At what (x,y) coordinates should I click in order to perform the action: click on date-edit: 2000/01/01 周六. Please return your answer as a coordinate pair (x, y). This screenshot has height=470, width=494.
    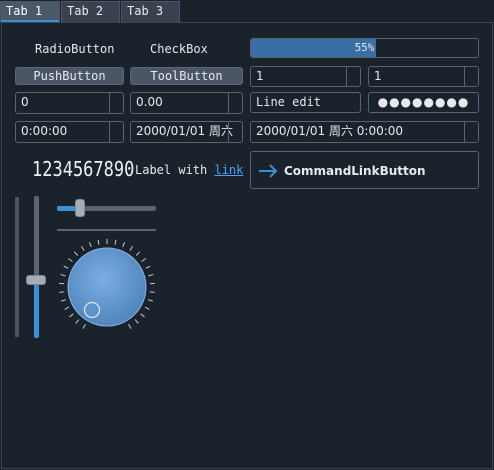
    Looking at the image, I should click on (186, 132).